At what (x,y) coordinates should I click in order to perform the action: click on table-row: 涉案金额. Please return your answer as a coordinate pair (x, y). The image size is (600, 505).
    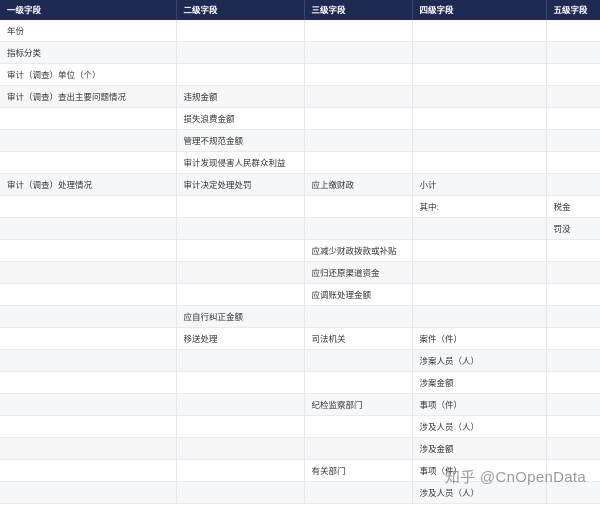
    Looking at the image, I should click on (300, 382).